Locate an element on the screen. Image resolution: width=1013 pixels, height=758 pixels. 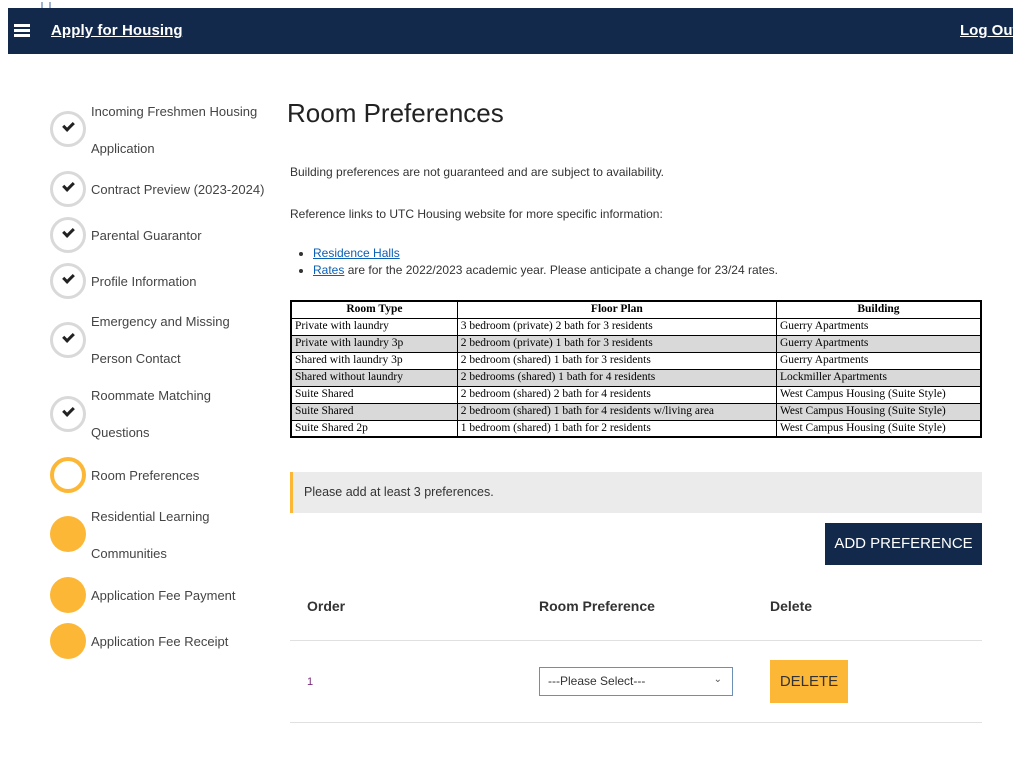
col-floor-plan: Floor Plan is located at coordinates (616, 309).